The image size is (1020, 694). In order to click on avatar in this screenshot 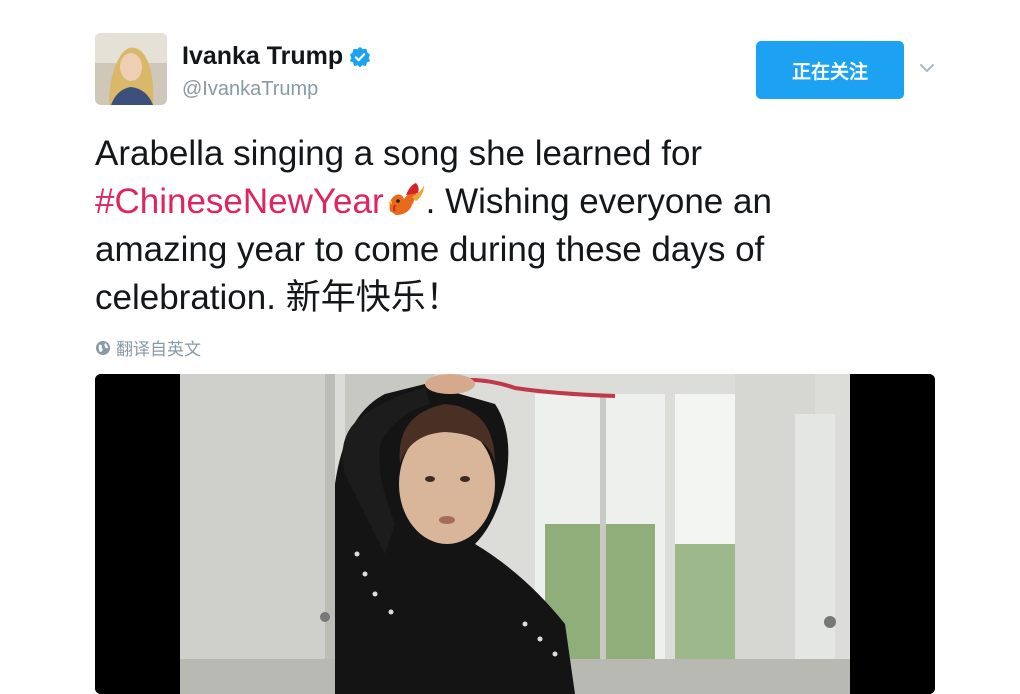, I will do `click(131, 69)`.